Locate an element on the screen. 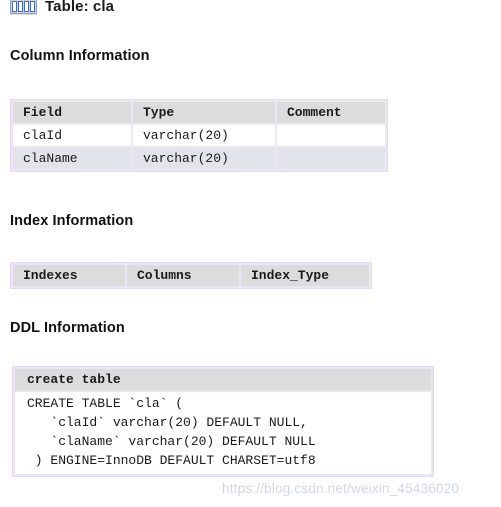 This screenshot has width=501, height=507. page-title-row: Table: cla is located at coordinates (57, 9).